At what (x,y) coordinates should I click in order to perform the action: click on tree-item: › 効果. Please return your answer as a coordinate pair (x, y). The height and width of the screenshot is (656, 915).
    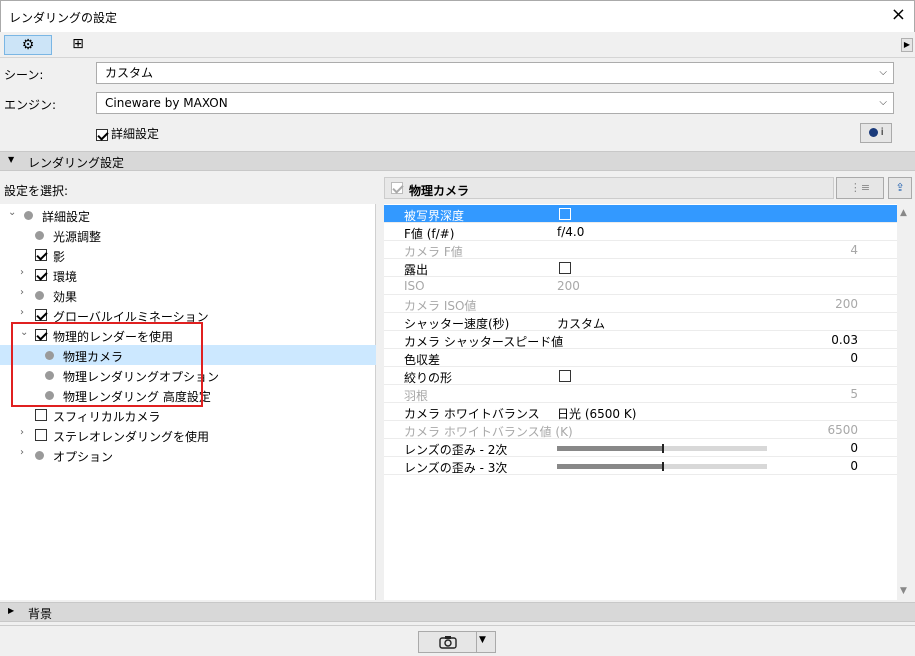
    Looking at the image, I should click on (188, 295).